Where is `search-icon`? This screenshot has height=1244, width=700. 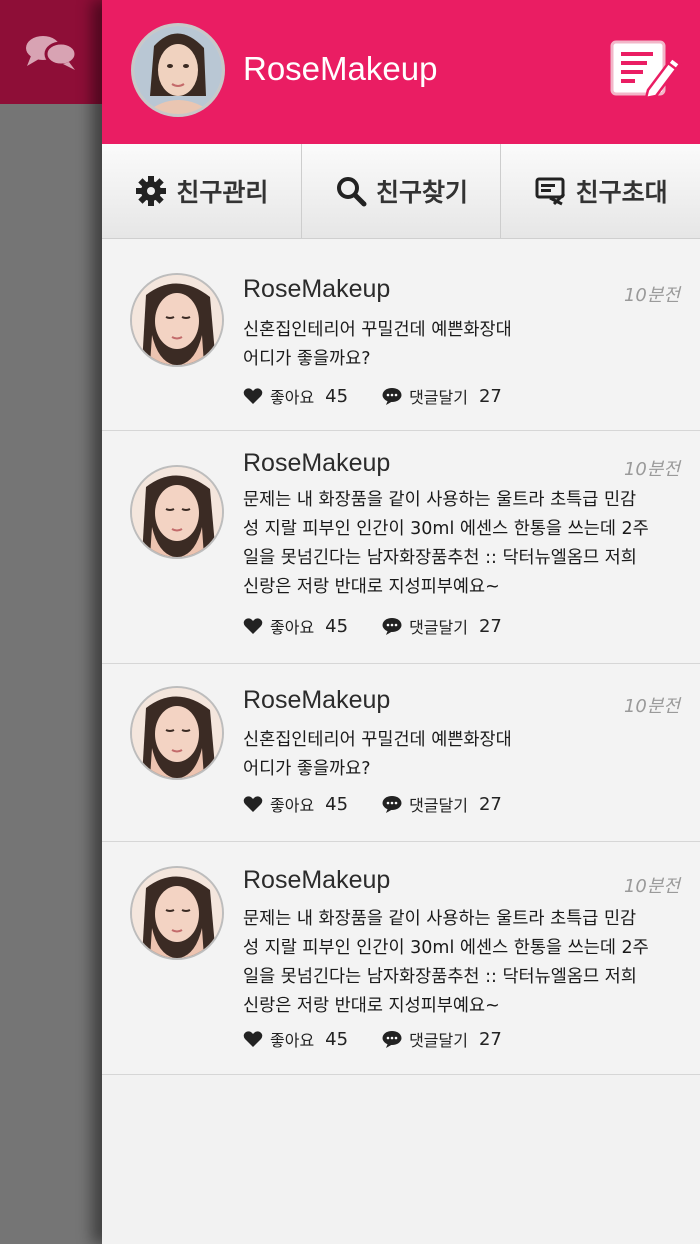 search-icon is located at coordinates (352, 192).